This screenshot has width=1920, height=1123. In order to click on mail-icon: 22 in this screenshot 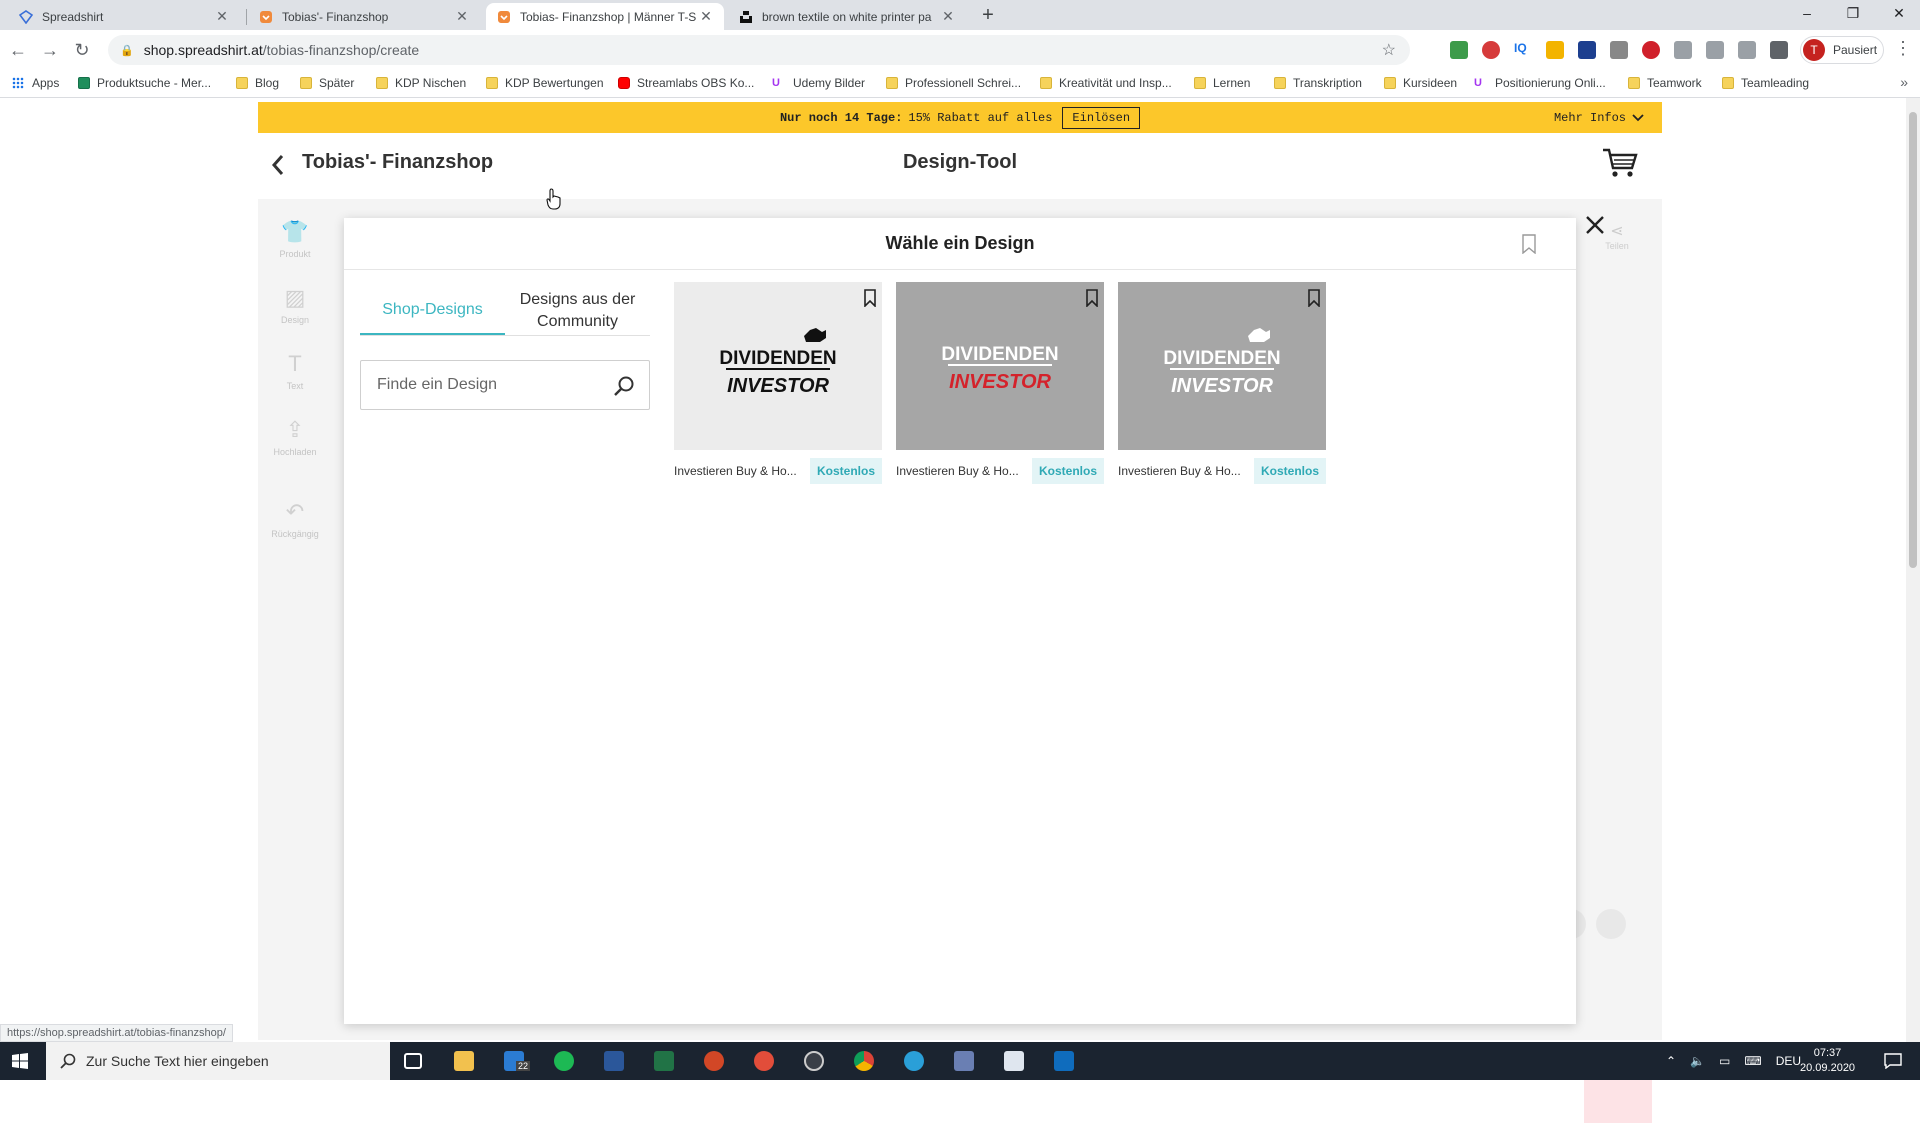, I will do `click(517, 1061)`.